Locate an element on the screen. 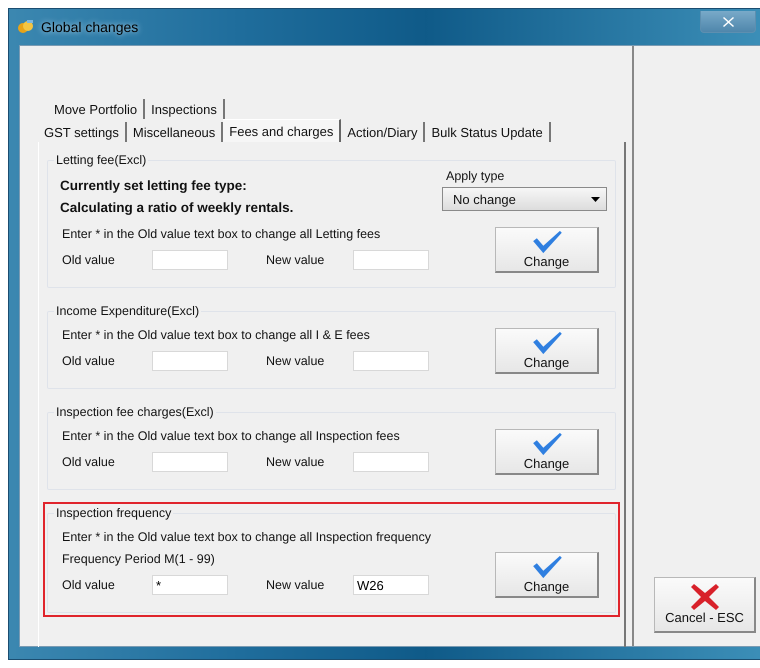 Image resolution: width=760 pixels, height=668 pixels. window-title: Global changes is located at coordinates (89, 27).